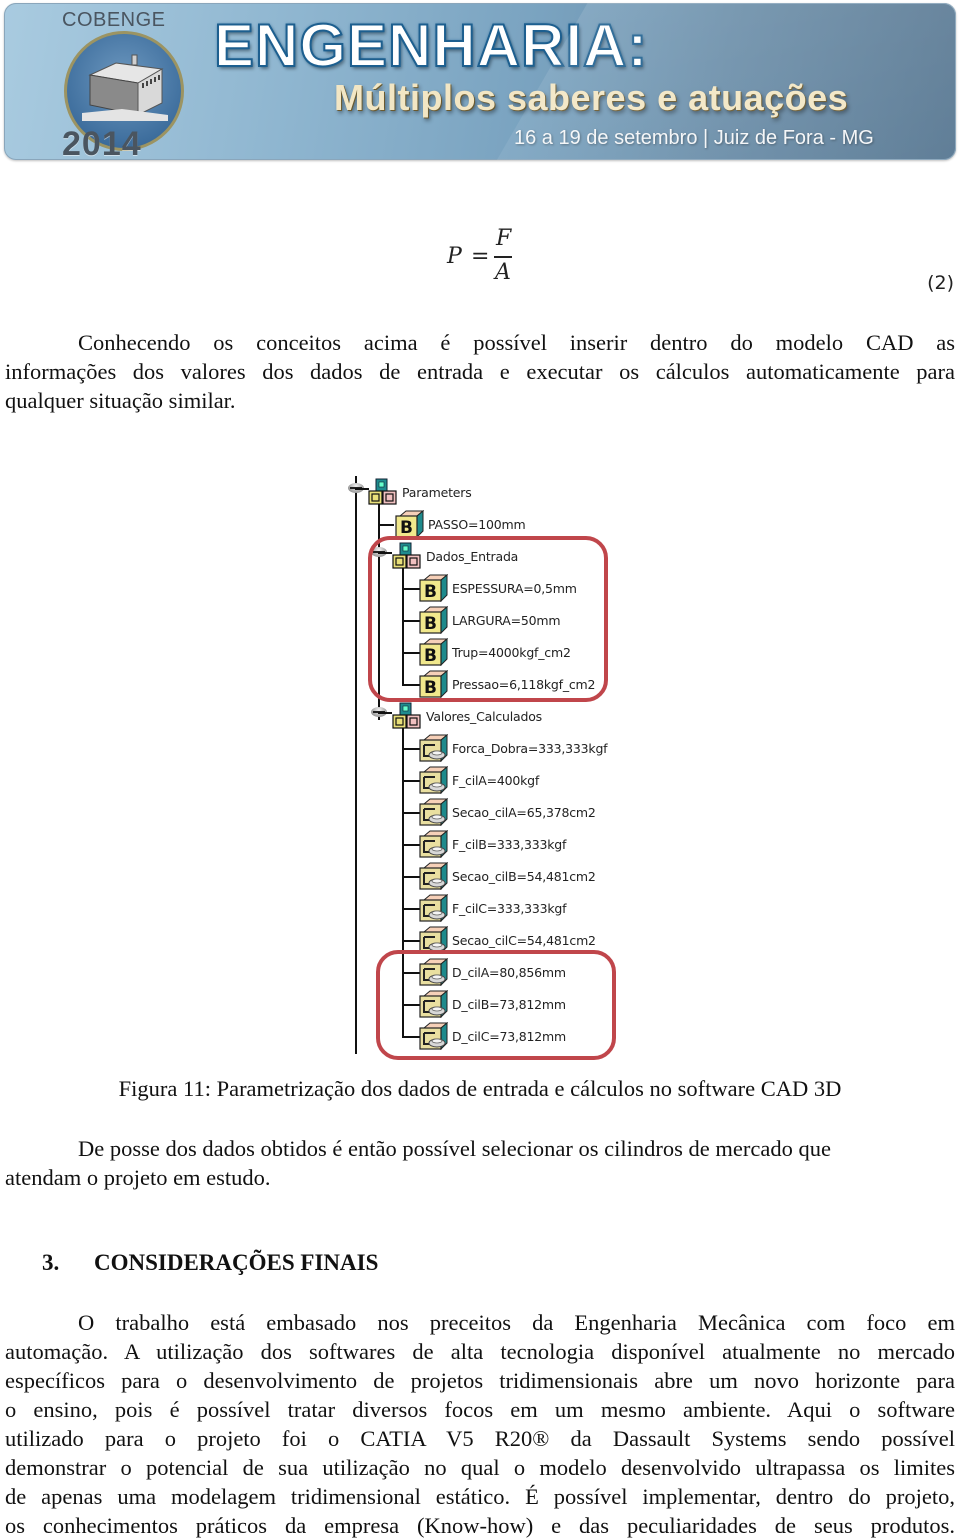 This screenshot has width=960, height=1540. What do you see at coordinates (524, 940) in the screenshot?
I see `tree-node-label: Secao_cilC=54,481cm2` at bounding box center [524, 940].